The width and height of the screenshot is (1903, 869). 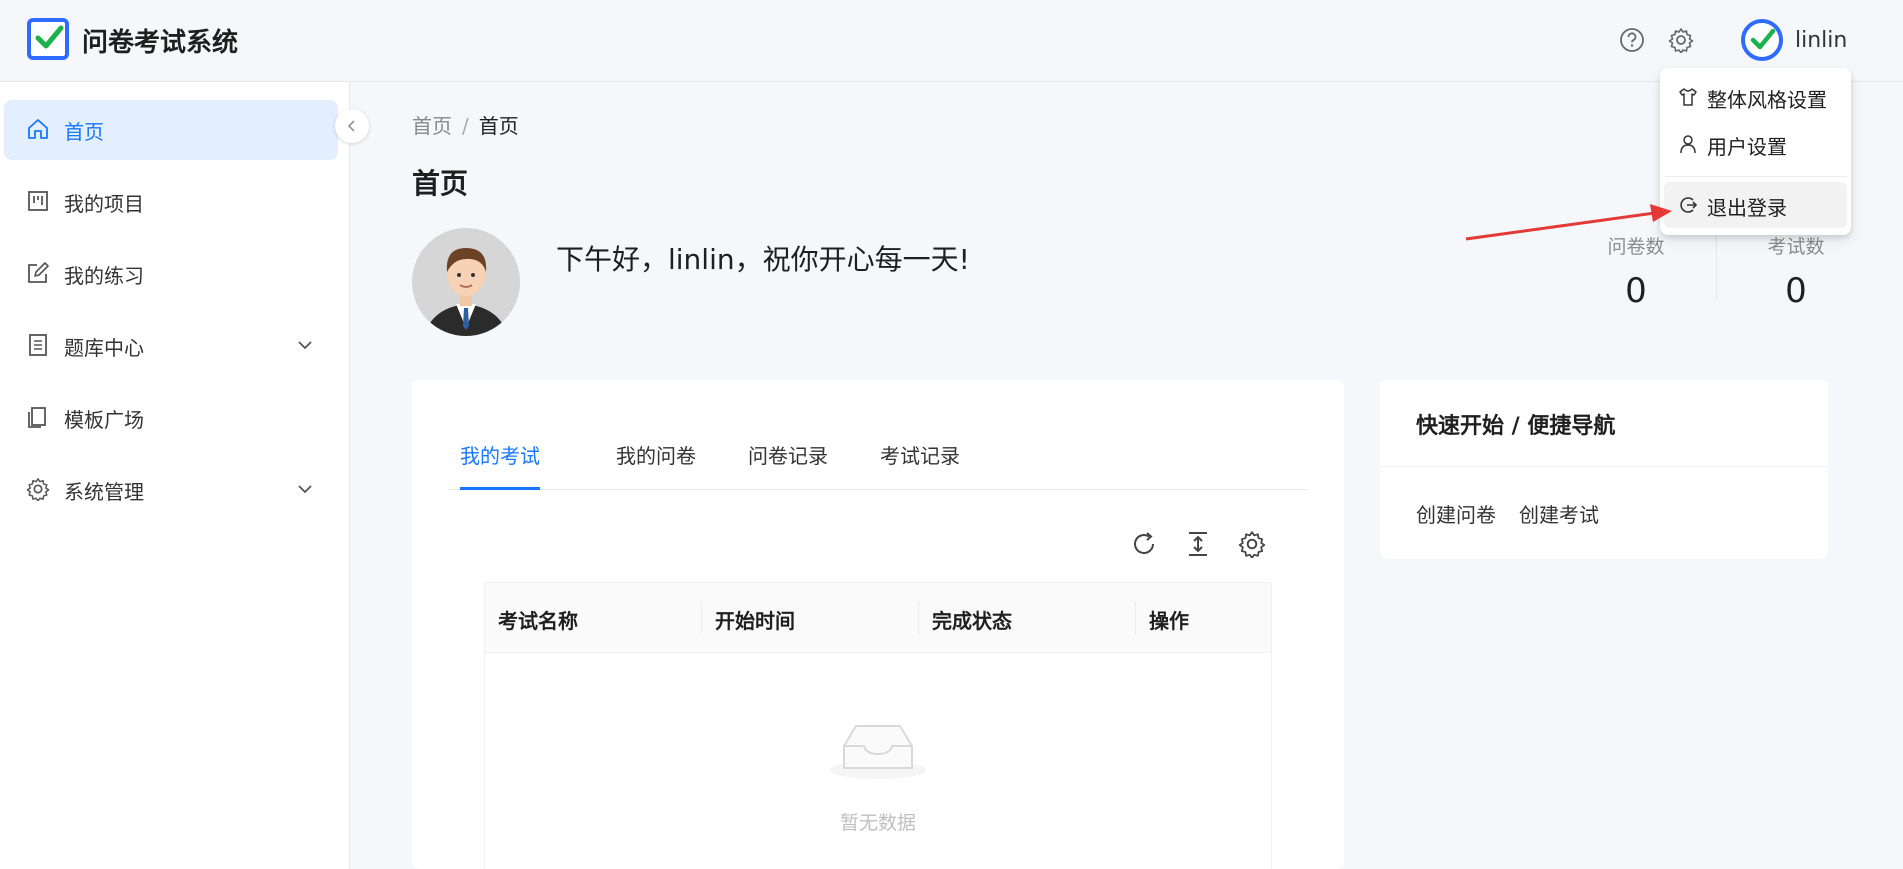 I want to click on exams-table: 考试名称 开始时间 完成状态 操作 暂无数据, so click(x=878, y=725).